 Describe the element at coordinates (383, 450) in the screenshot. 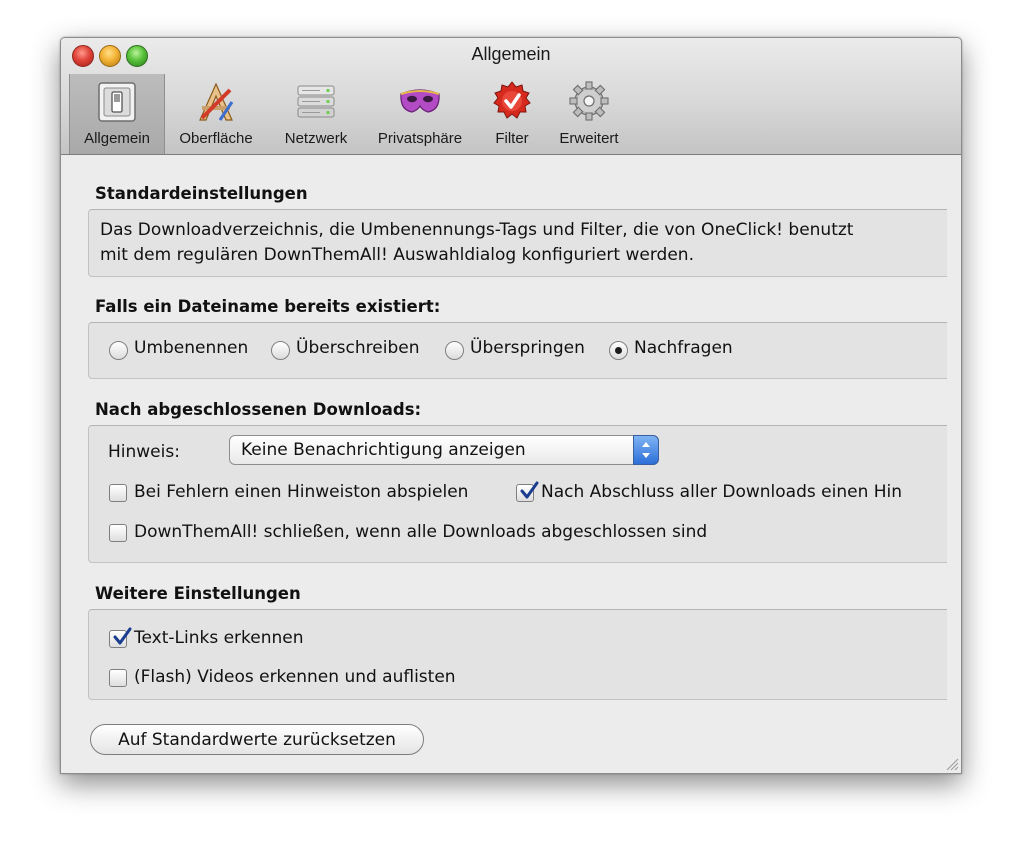

I see `hint-select-value: Keine Benachrichtigung anzeigen` at that location.